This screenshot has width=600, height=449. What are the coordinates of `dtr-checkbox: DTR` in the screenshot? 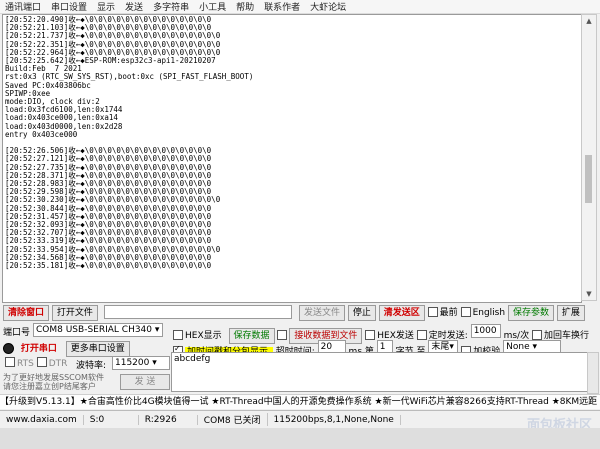 It's located at (52, 363).